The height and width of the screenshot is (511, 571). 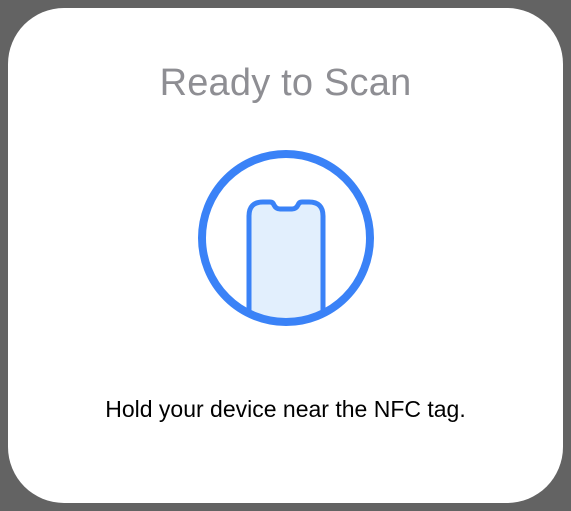 I want to click on phone-in-circle-icon, so click(x=286, y=238).